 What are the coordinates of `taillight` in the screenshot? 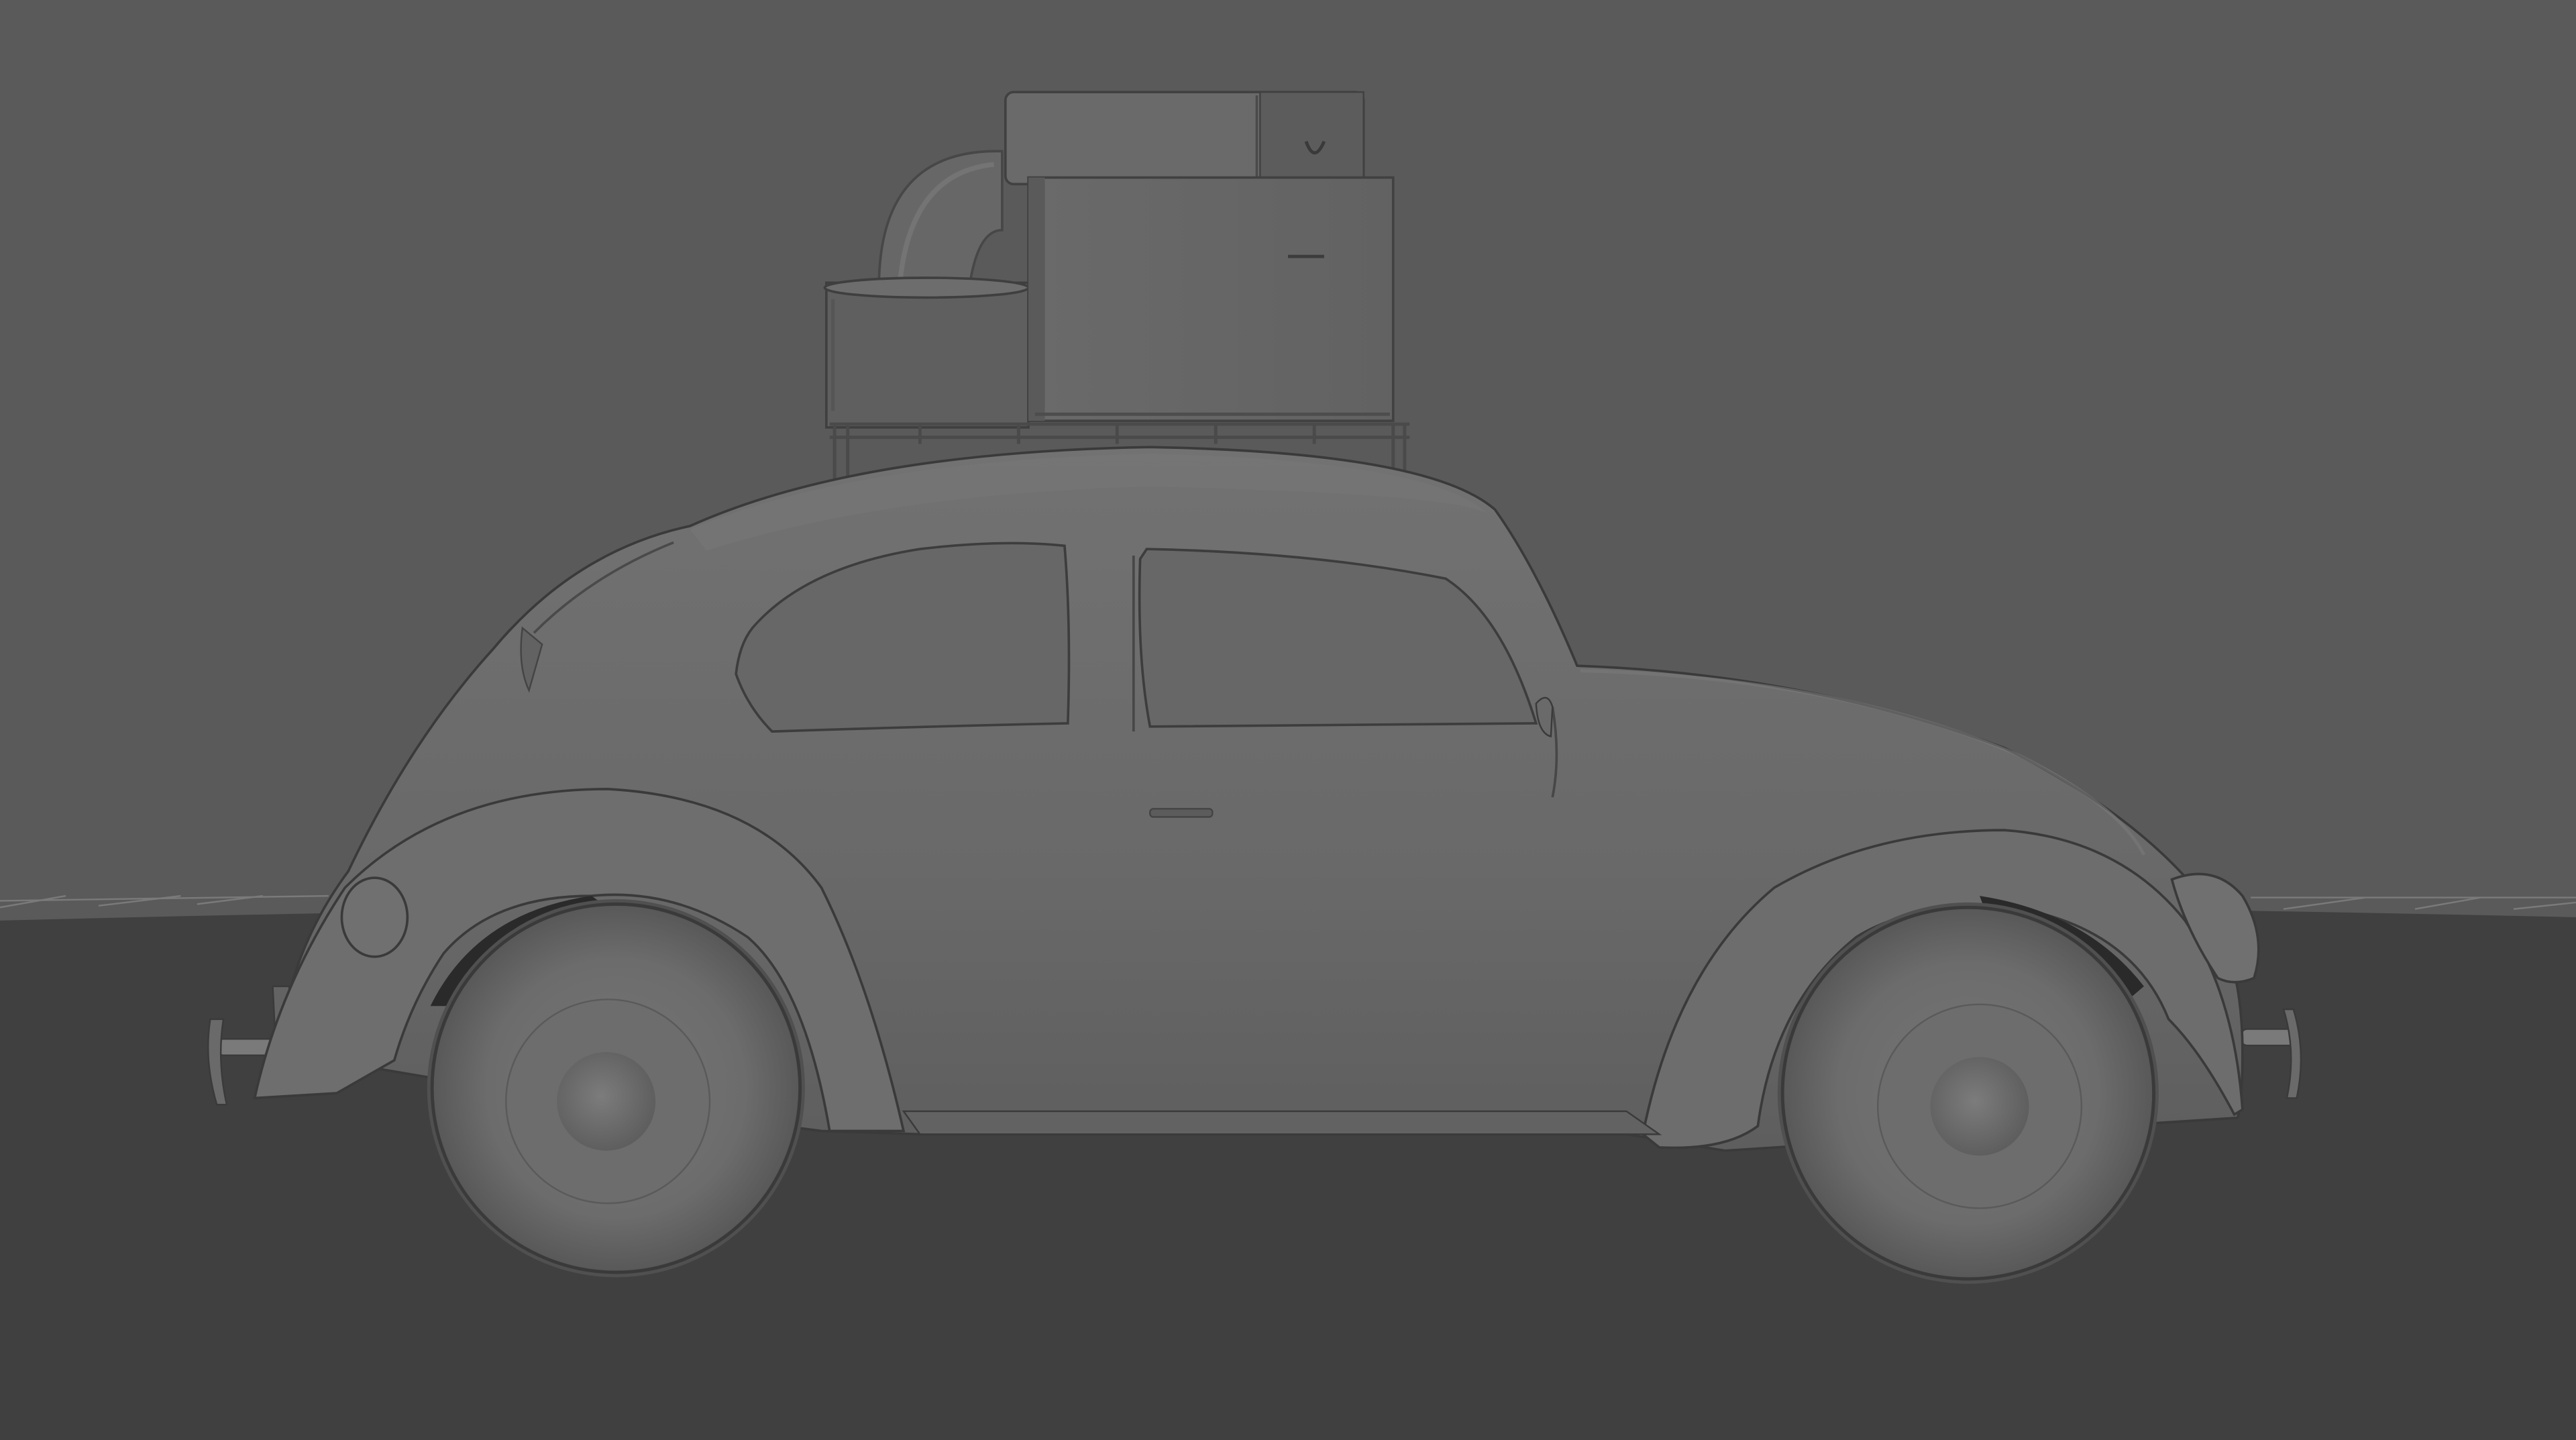 It's located at (374, 917).